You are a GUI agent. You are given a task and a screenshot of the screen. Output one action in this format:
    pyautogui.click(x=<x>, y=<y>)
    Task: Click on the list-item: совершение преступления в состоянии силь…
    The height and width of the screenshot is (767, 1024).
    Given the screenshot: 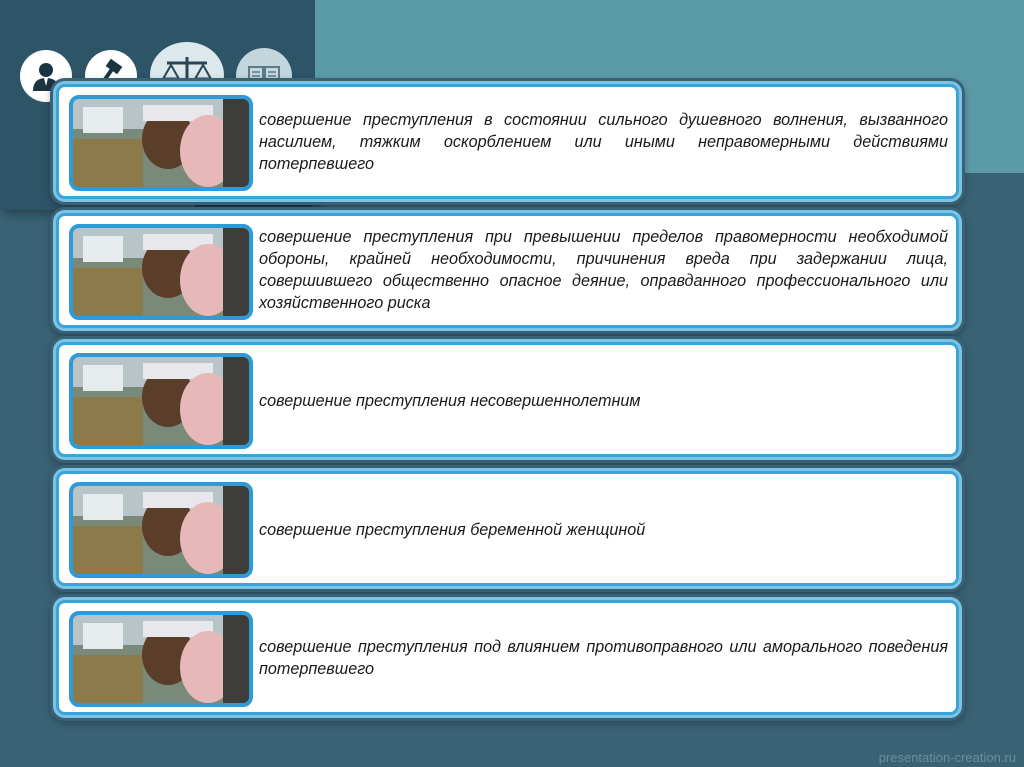 What is the action you would take?
    pyautogui.click(x=507, y=141)
    